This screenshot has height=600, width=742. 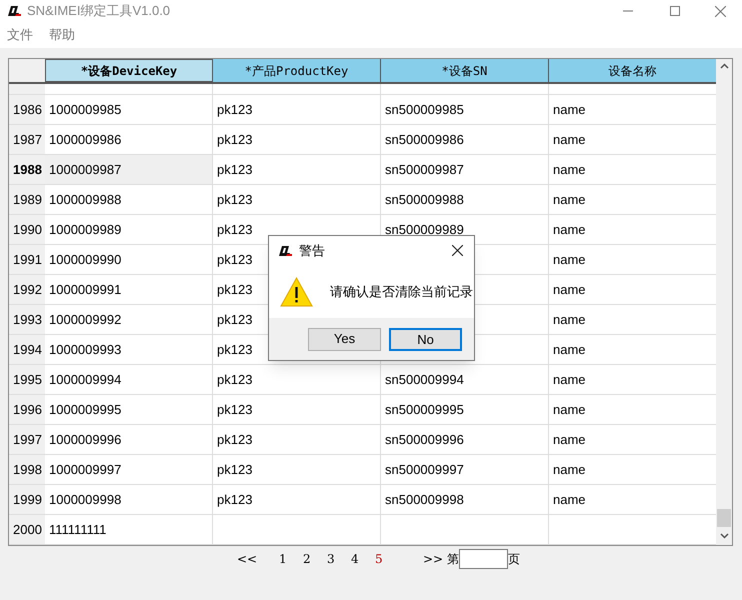 What do you see at coordinates (724, 66) in the screenshot?
I see `scroll-up-icon` at bounding box center [724, 66].